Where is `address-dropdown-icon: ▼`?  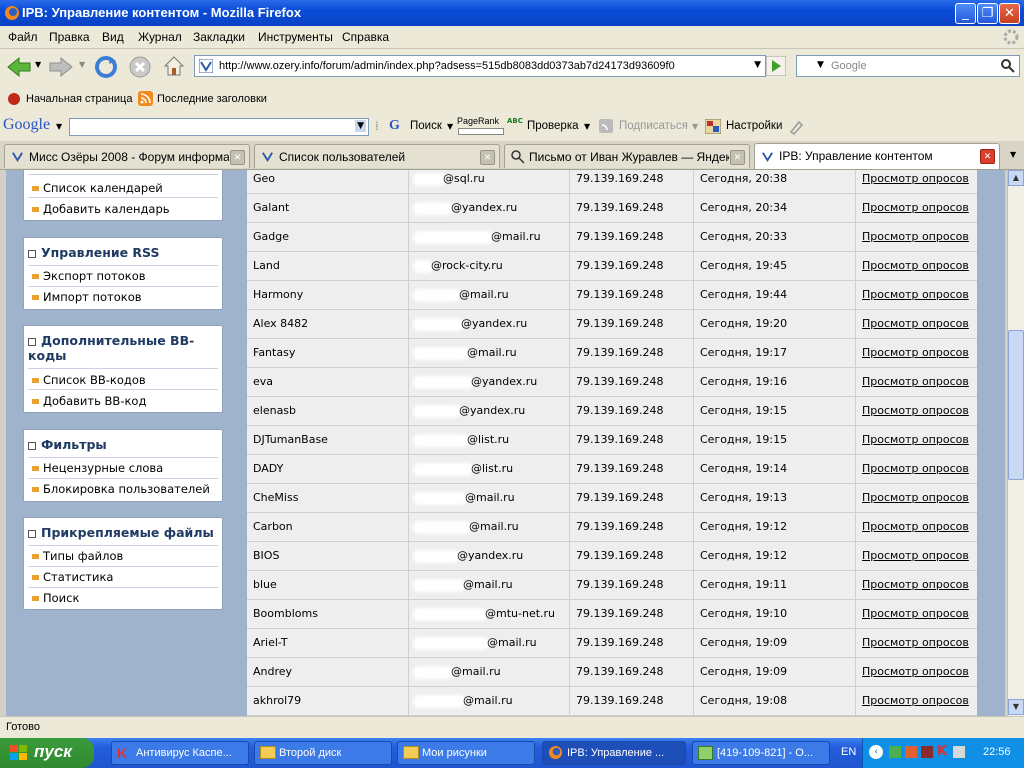
address-dropdown-icon: ▼ is located at coordinates (757, 65).